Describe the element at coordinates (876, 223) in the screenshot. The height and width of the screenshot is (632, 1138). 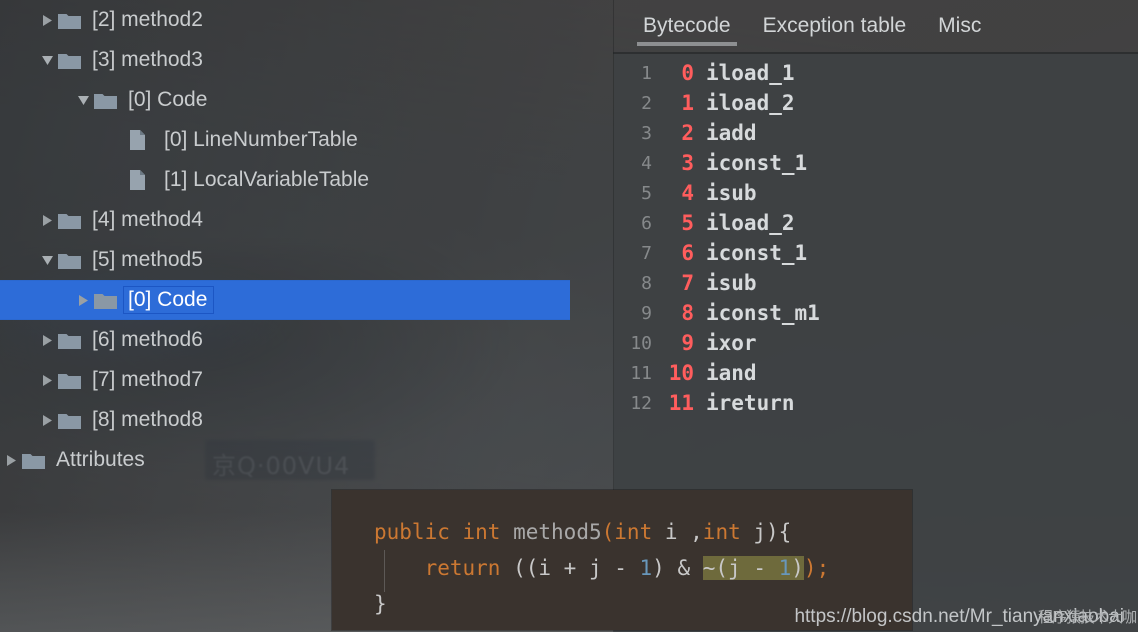
I see `bytecode-line: 6 5 iload_2` at that location.